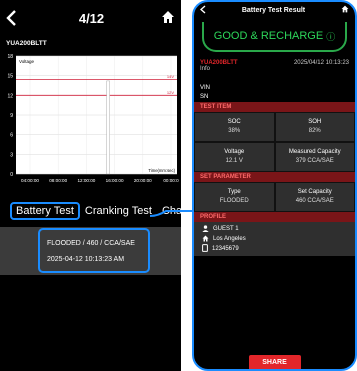  I want to click on x-tick-label: 12:00:00, so click(86, 180).